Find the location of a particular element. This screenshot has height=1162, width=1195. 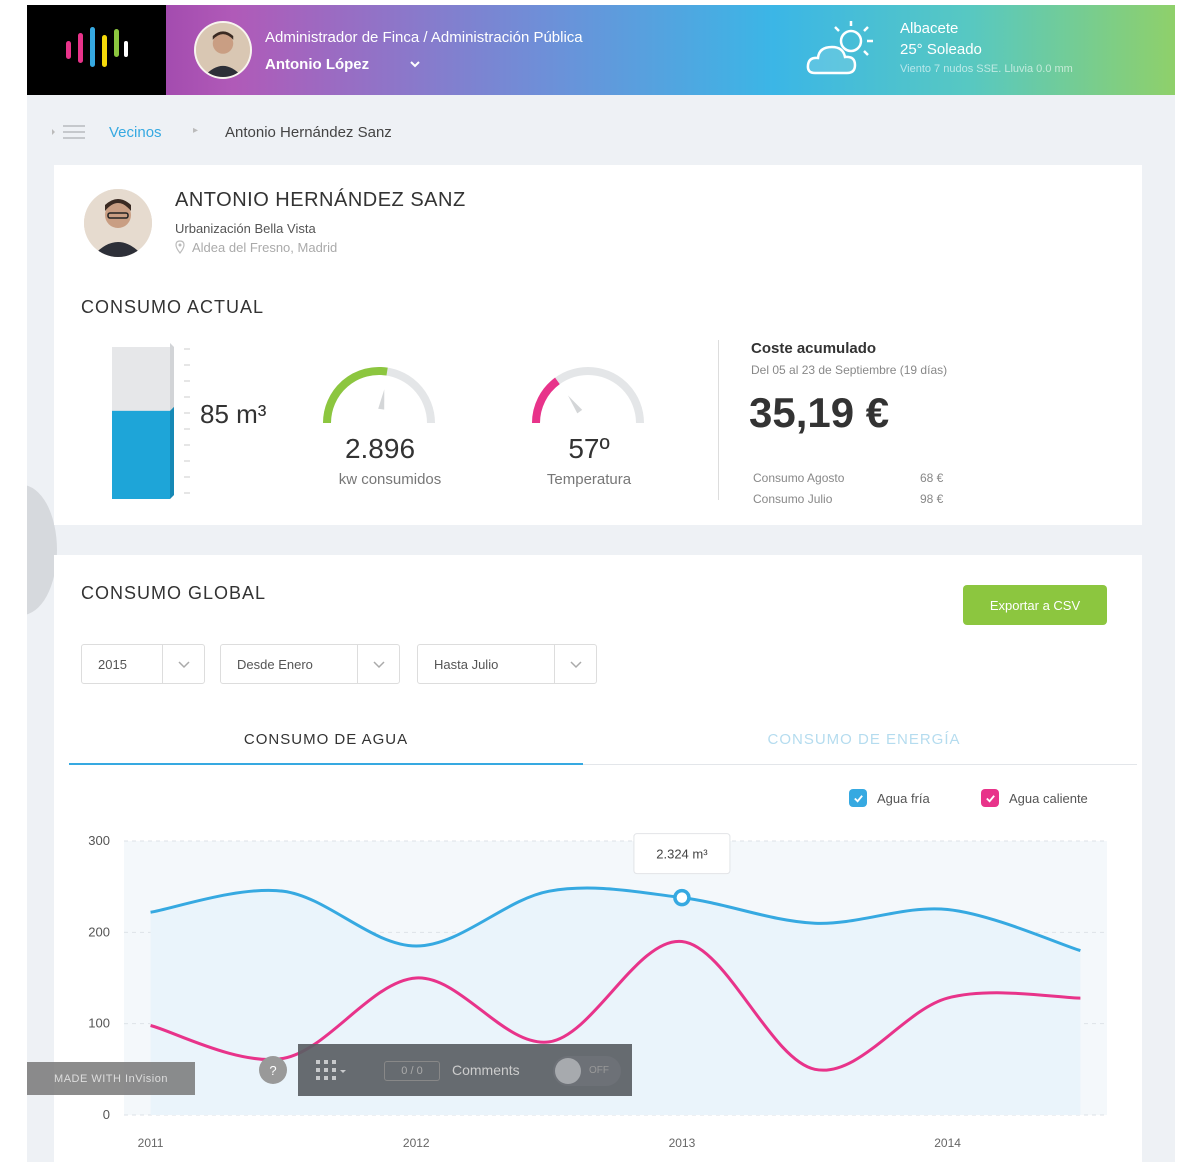

export-csv-button: Exportar a CSV is located at coordinates (1035, 605).